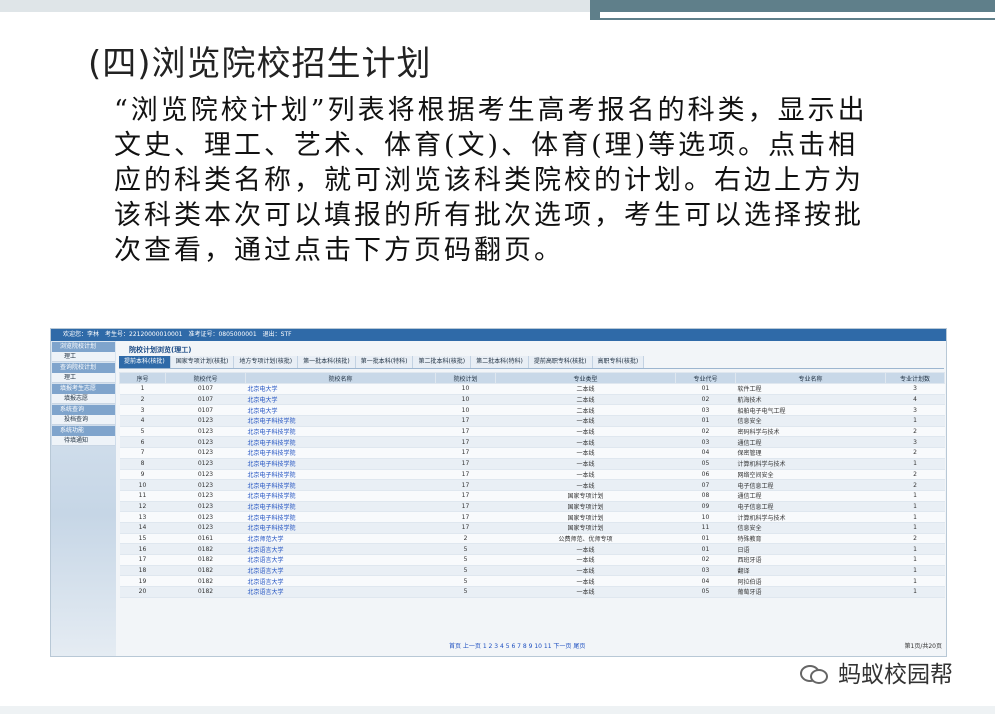 This screenshot has height=714, width=995. I want to click on table-row: 9 0123 北京电子科技学院 17 一本线 06 网络空间安全 2, so click(532, 475).